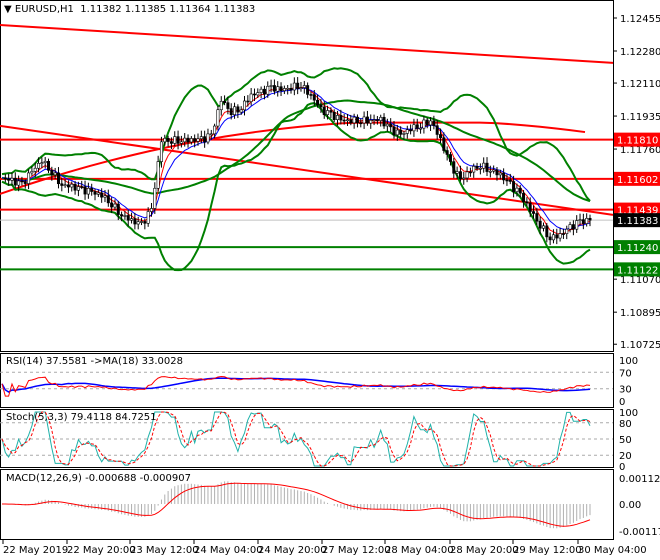 This screenshot has width=660, height=560. Describe the element at coordinates (44, 9) in the screenshot. I see `symbol-label: EURUSD,H1` at that location.